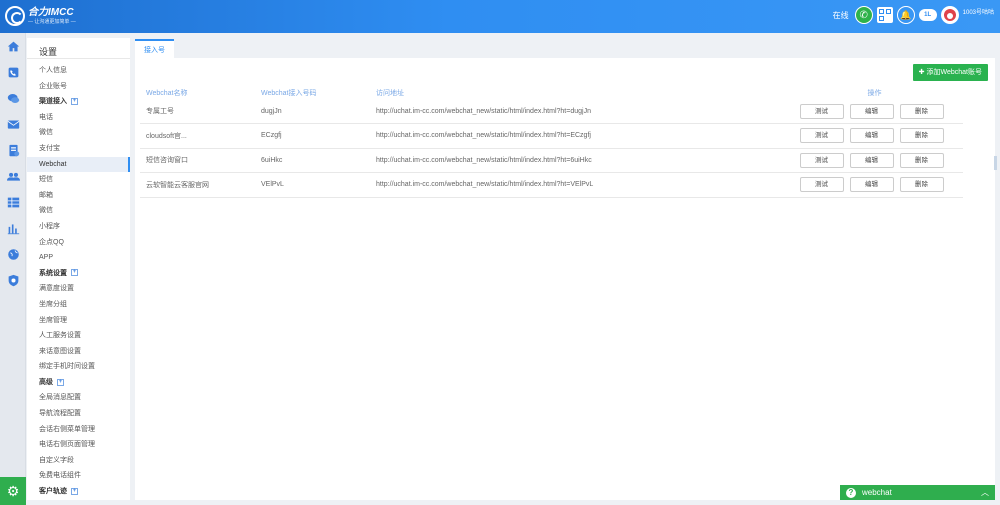 The height and width of the screenshot is (505, 1000). Describe the element at coordinates (985, 492) in the screenshot. I see `chevron-up-icon: ︿` at that location.